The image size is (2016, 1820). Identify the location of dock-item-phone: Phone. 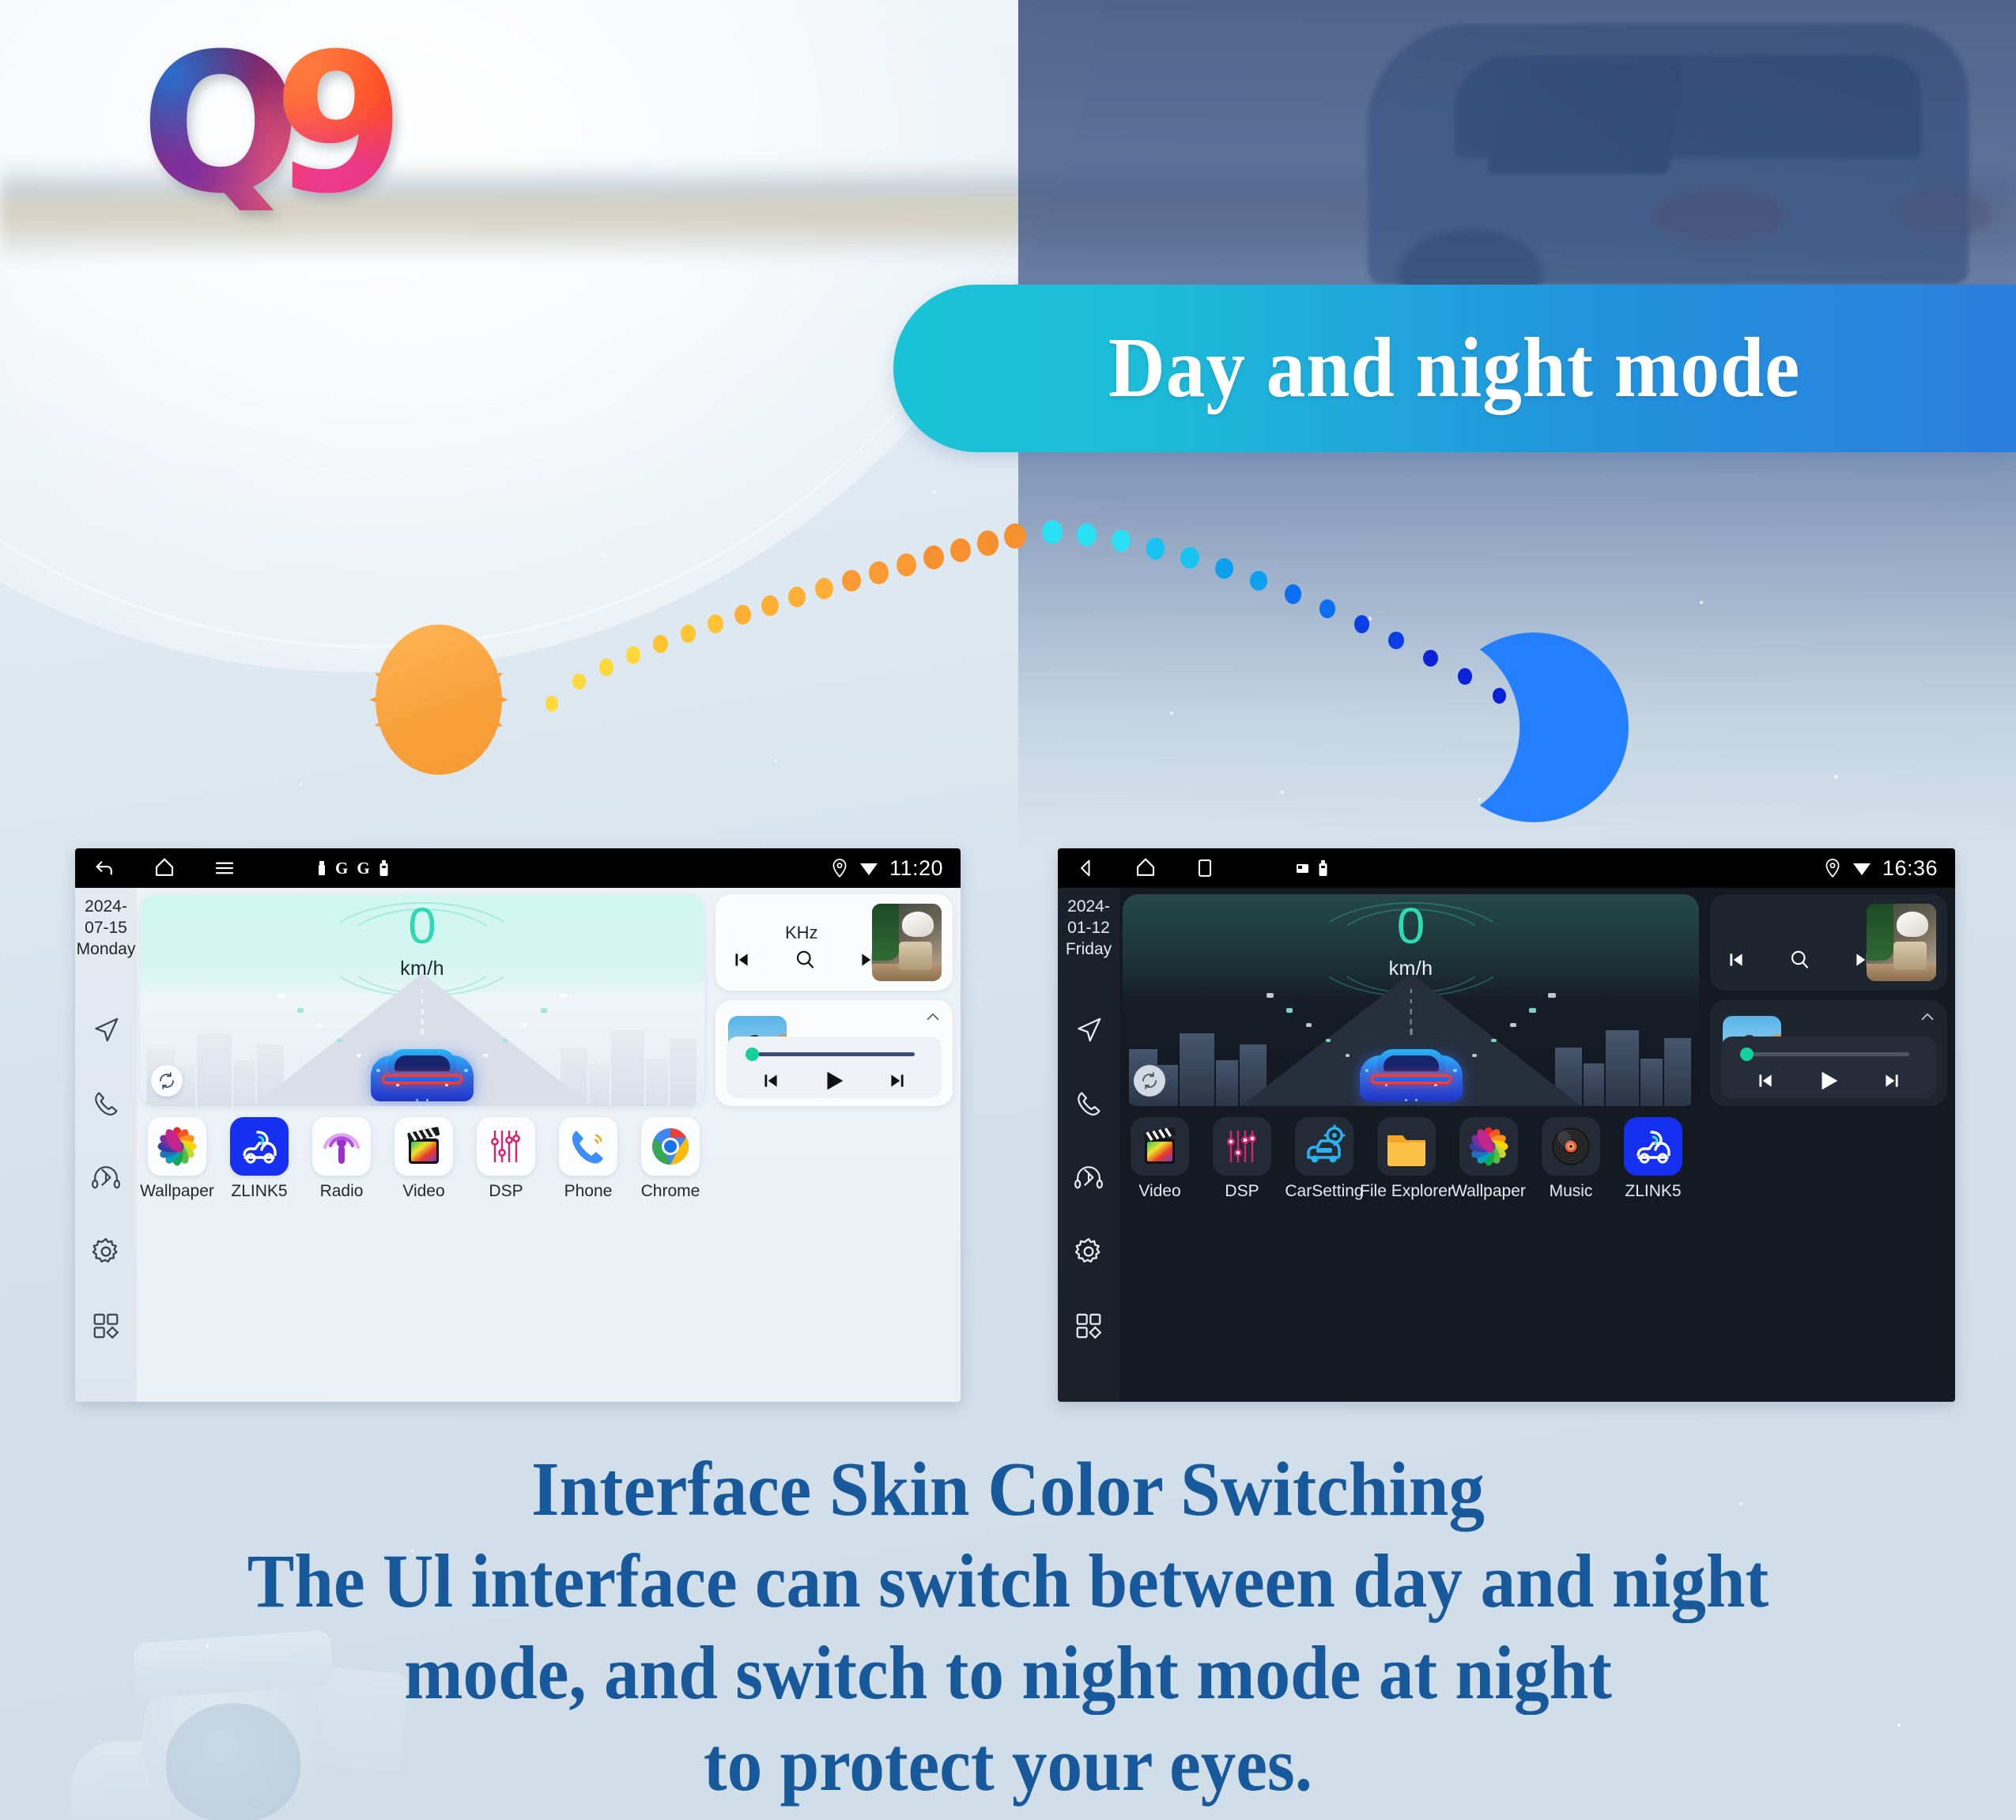
(588, 1159).